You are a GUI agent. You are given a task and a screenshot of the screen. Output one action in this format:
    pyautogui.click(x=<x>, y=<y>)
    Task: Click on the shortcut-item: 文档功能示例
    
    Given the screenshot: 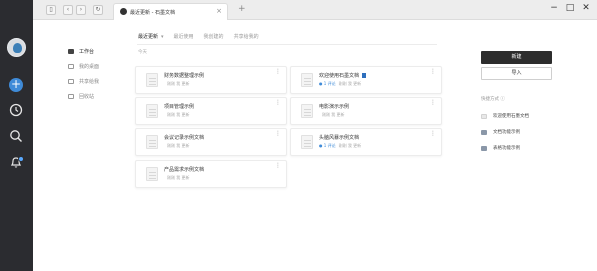 What is the action you would take?
    pyautogui.click(x=500, y=132)
    